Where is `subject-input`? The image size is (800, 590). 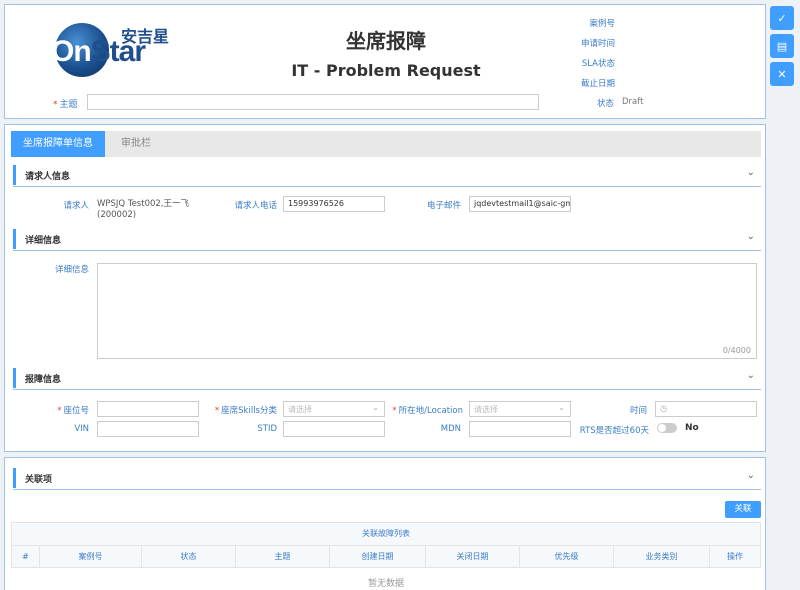 subject-input is located at coordinates (313, 102).